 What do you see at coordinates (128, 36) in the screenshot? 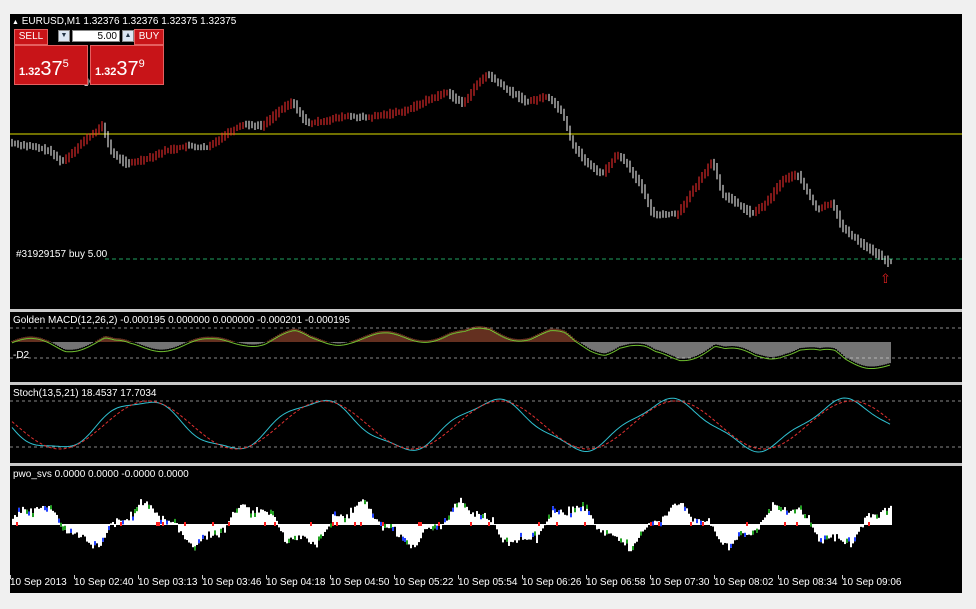
I see `chevron-up-icon: ▲` at bounding box center [128, 36].